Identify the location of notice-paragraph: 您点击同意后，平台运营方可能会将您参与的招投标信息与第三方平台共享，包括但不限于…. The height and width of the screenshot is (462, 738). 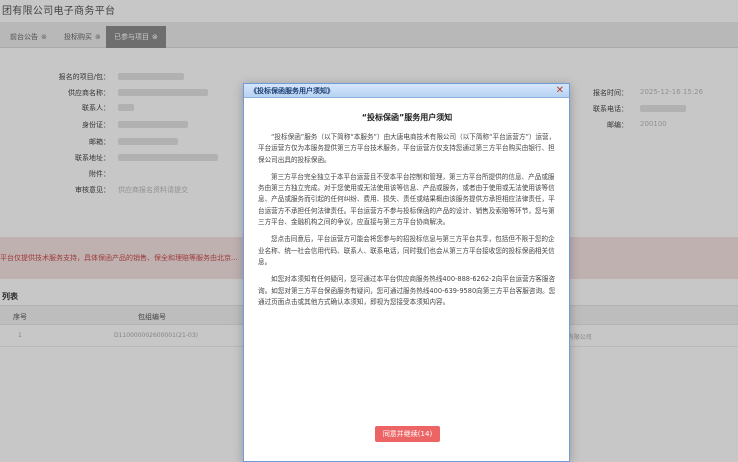
(406, 250).